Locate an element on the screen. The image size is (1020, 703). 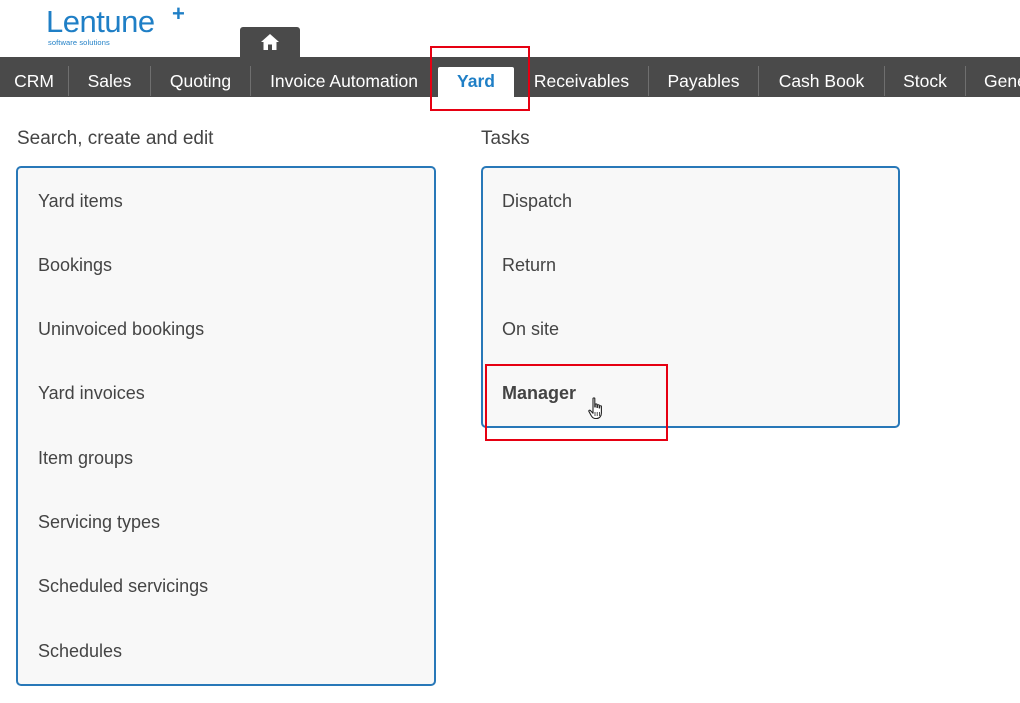
link-yard-items: Yard items is located at coordinates (80, 201).